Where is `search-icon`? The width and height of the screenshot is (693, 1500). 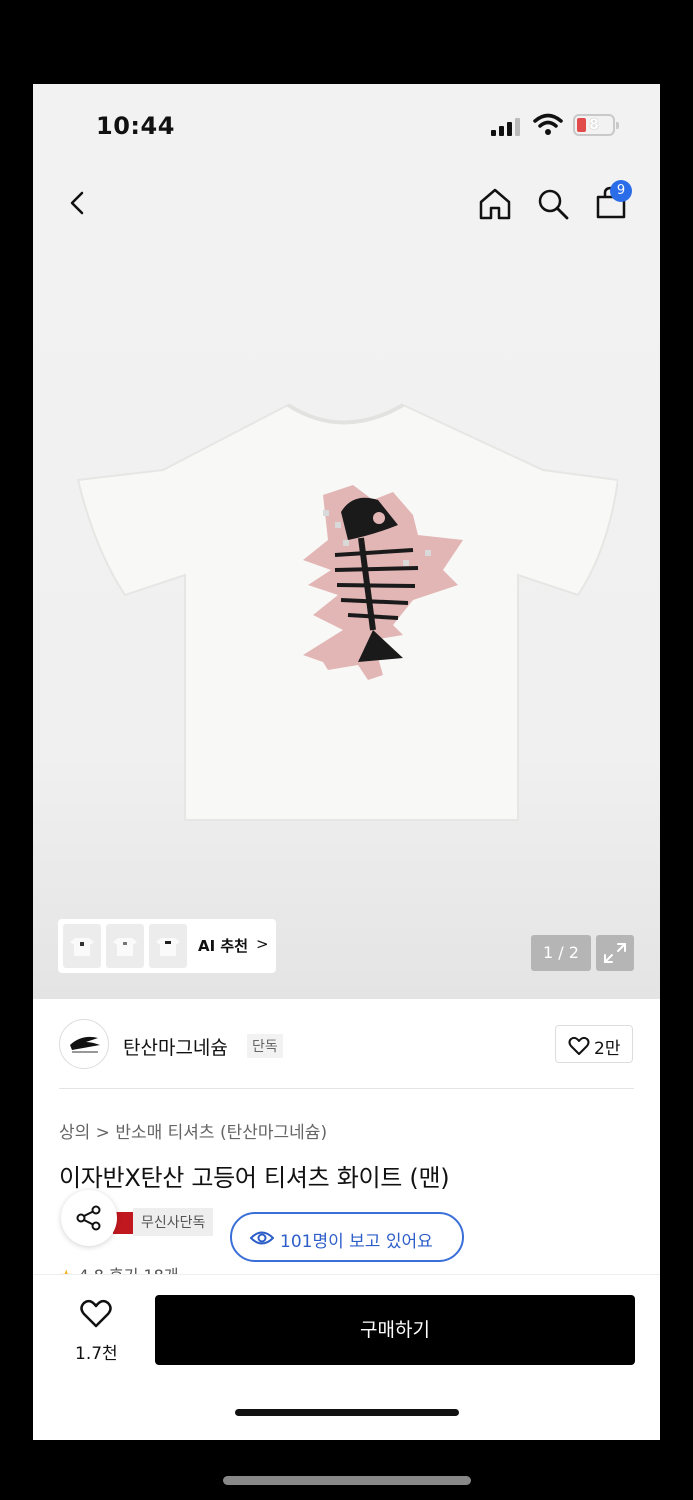 search-icon is located at coordinates (553, 204).